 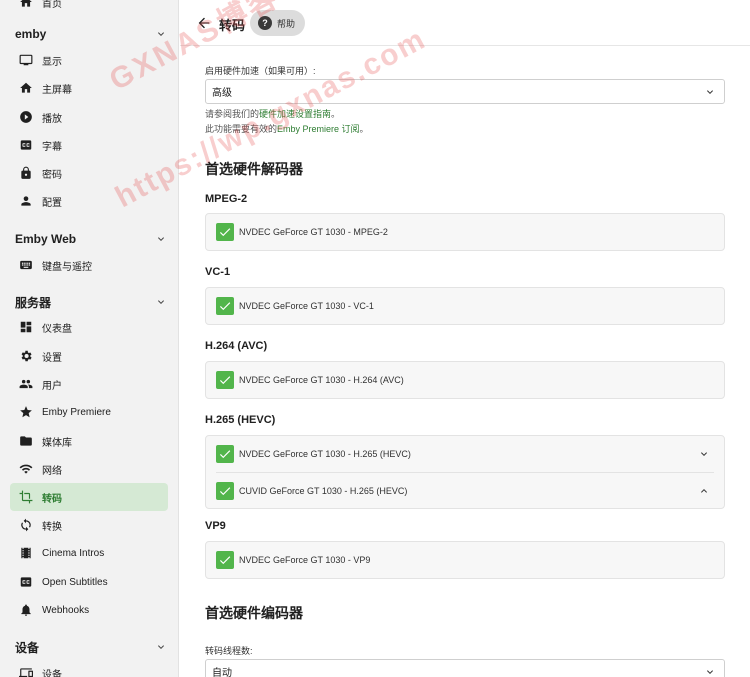 I want to click on decoder-row: NVDEC GeForce GT 1030 - VP9, so click(x=465, y=560).